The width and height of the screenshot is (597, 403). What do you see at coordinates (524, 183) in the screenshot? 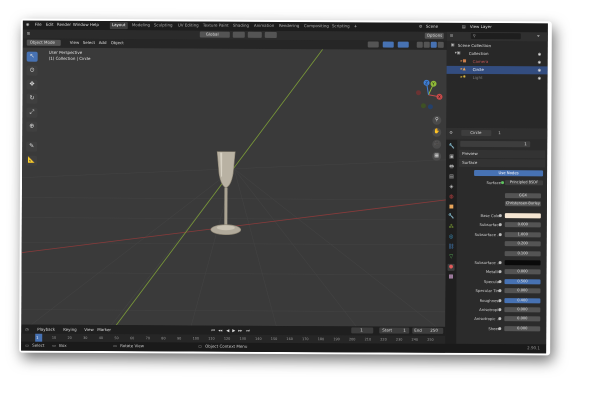
I see `surface-shader-field: Principled BSDF` at bounding box center [524, 183].